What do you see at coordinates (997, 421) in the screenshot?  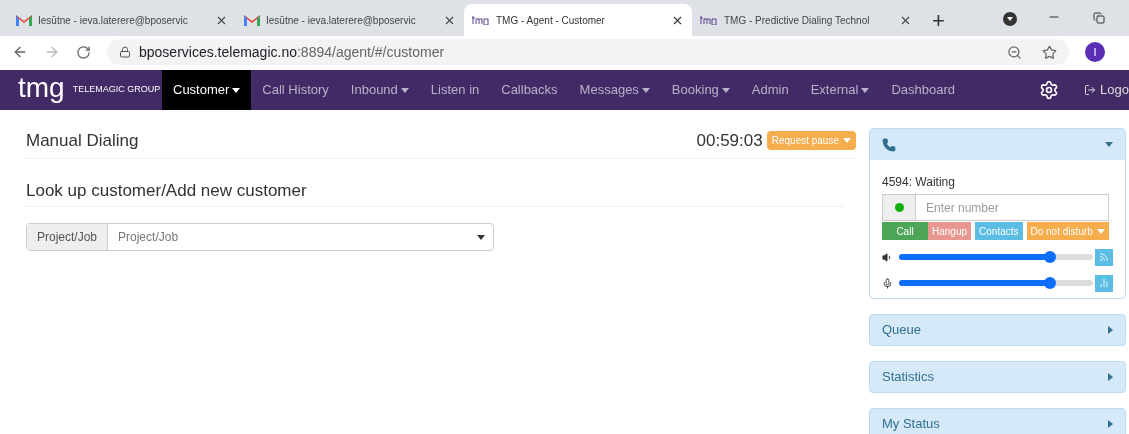 I see `collapsible-panel: My Status` at bounding box center [997, 421].